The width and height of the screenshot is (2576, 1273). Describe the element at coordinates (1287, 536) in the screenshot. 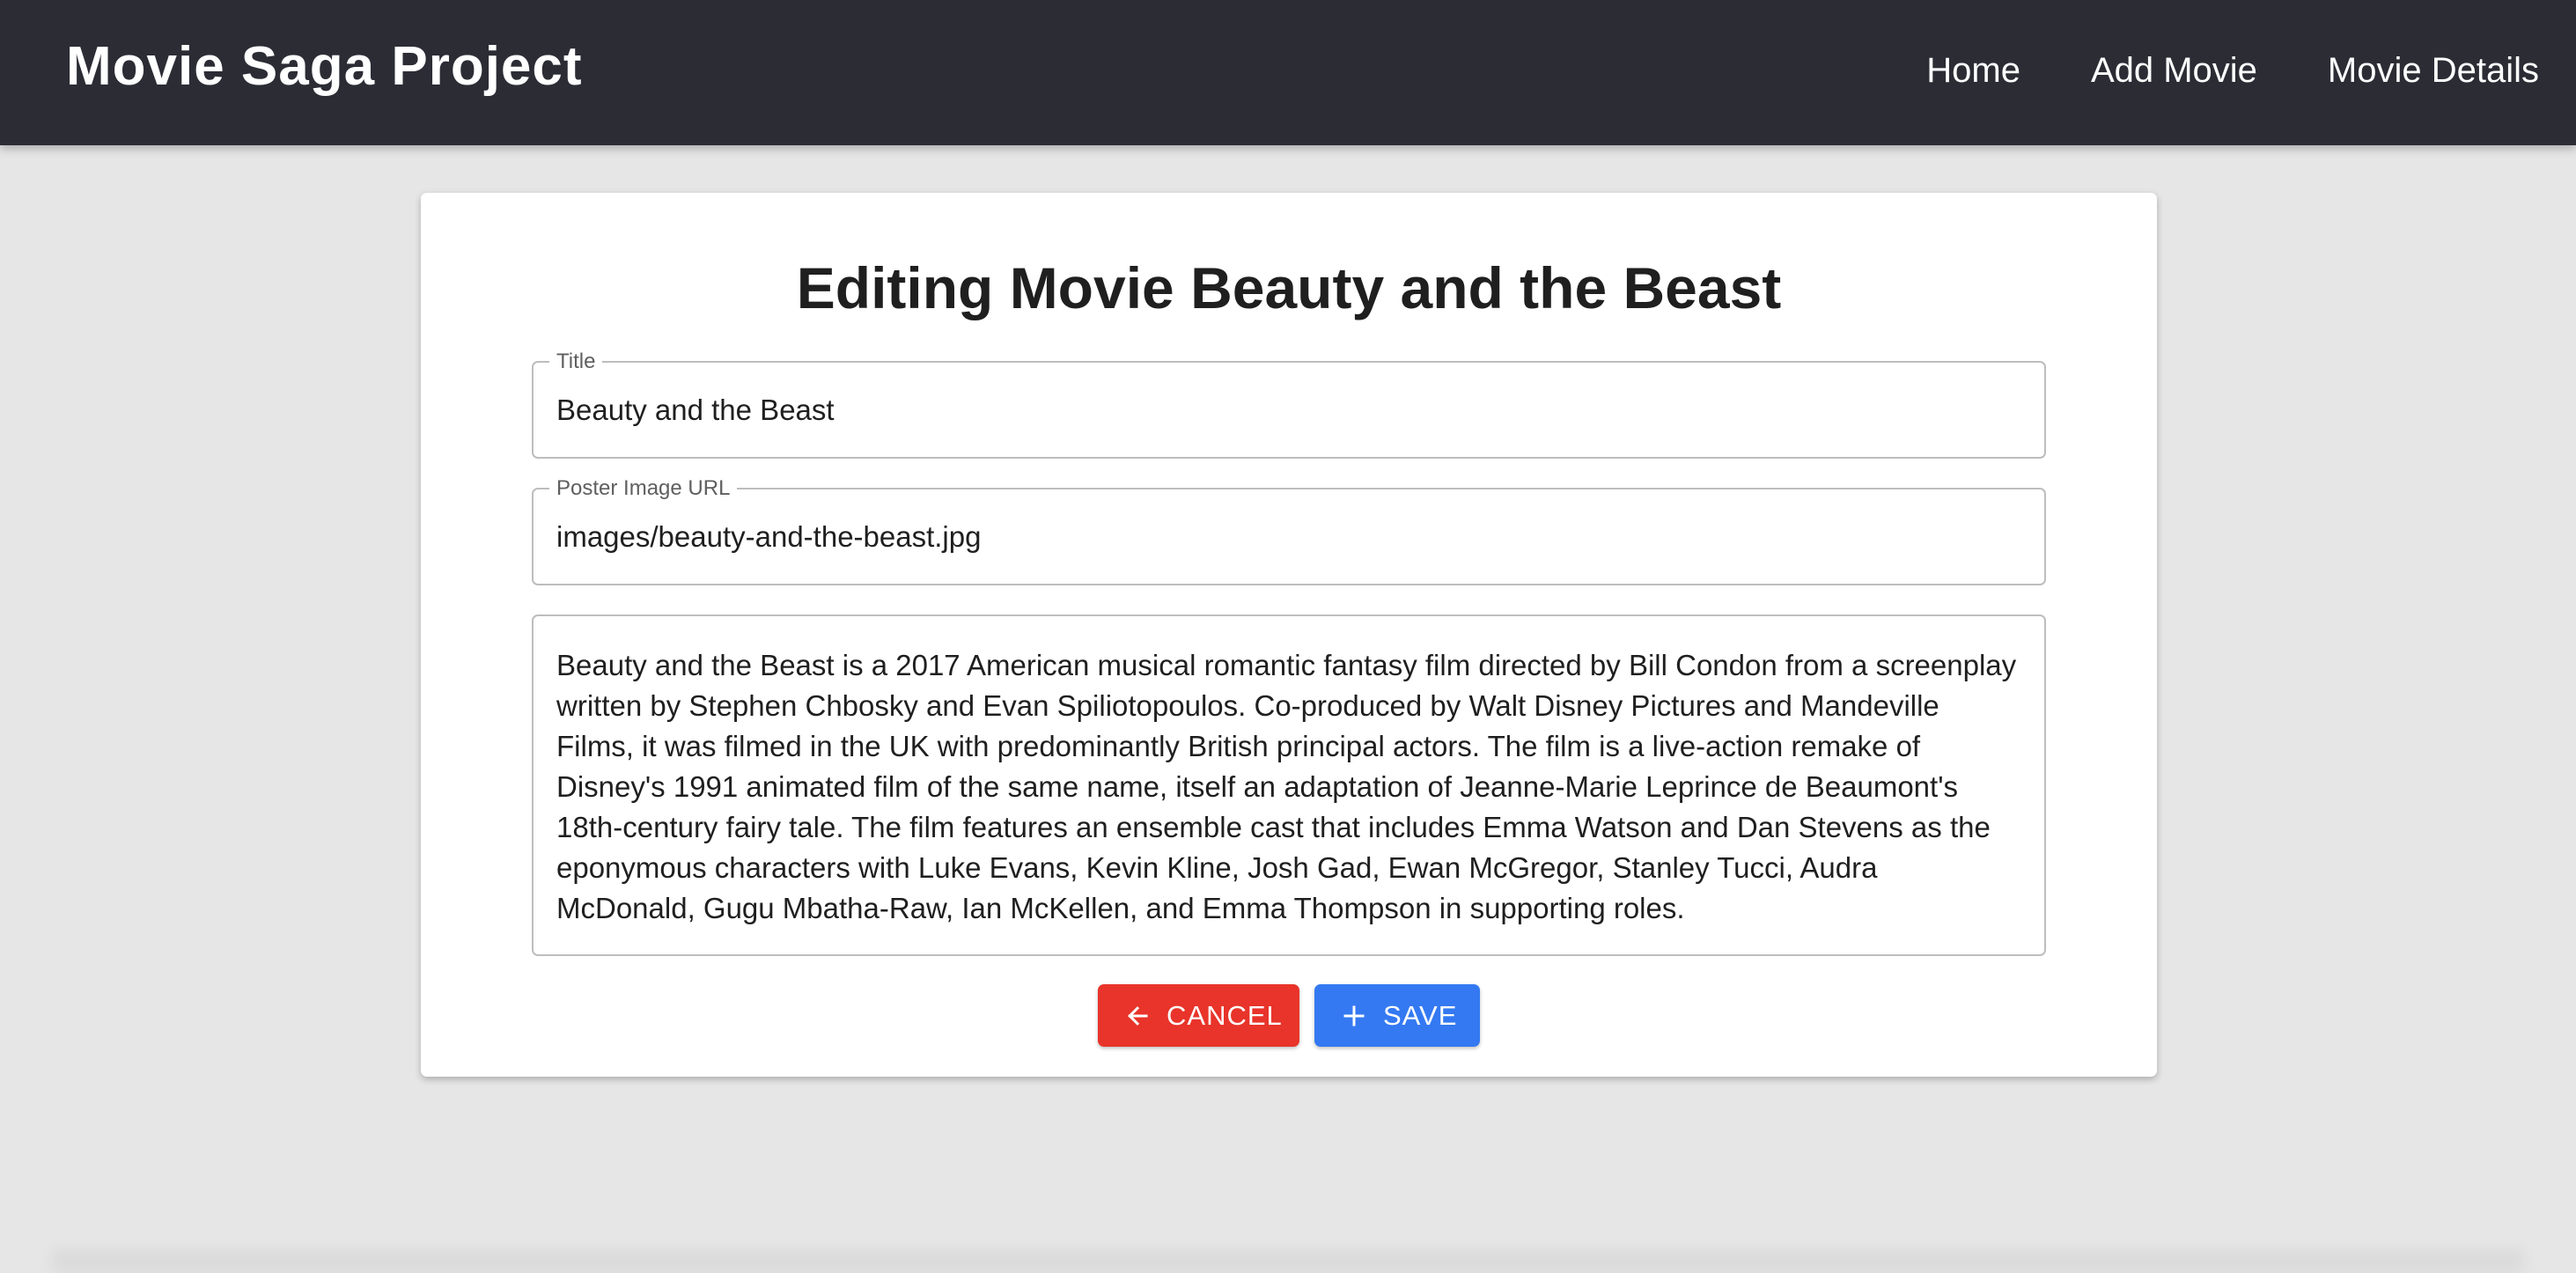

I see `poster-url-input` at that location.